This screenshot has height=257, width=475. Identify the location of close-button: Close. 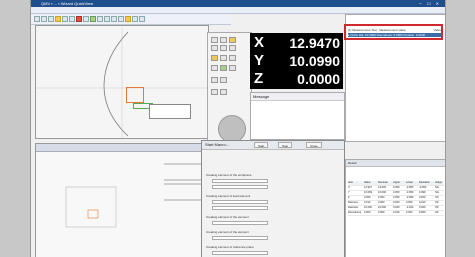
(314, 145).